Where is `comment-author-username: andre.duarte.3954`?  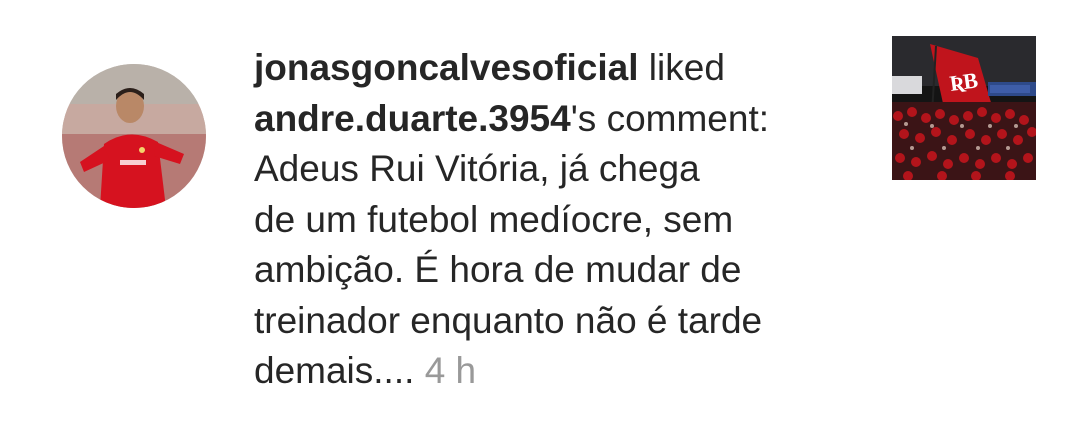
comment-author-username: andre.duarte.3954 is located at coordinates (412, 118).